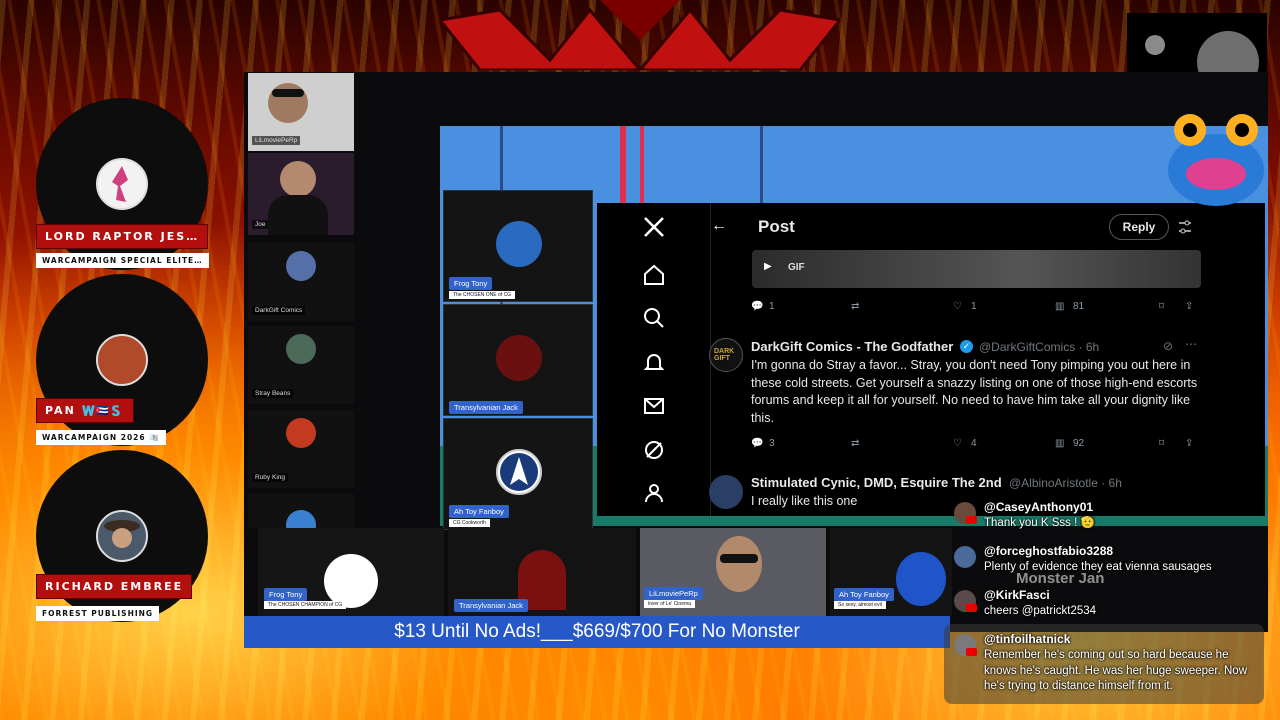 This screenshot has height=720, width=1280. I want to click on profile-icon, so click(654, 493).